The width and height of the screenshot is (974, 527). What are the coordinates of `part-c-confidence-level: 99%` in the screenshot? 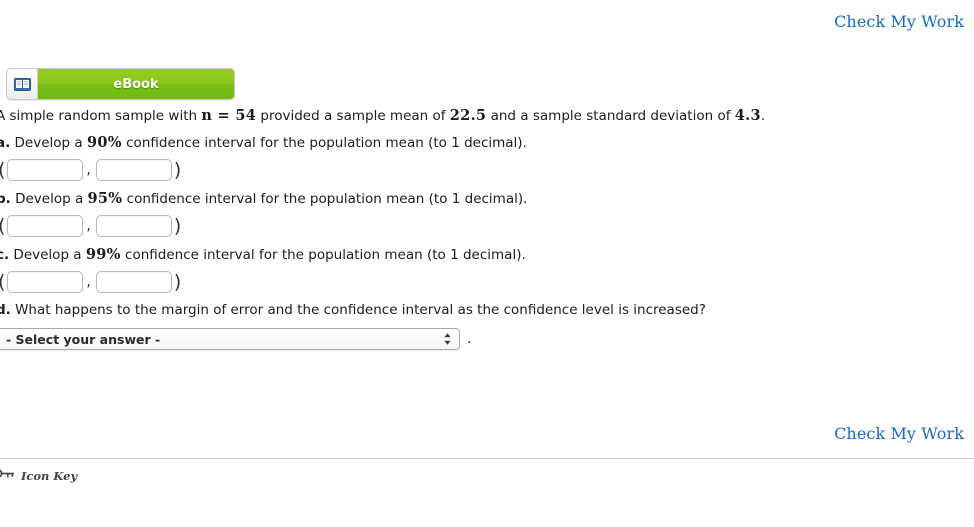 It's located at (103, 254).